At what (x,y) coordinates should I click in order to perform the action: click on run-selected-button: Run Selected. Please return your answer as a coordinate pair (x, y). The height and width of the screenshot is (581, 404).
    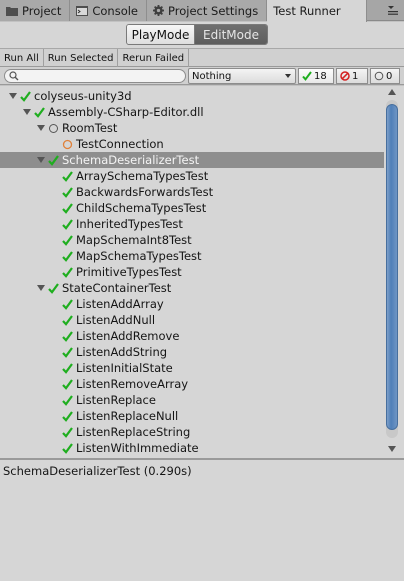
    Looking at the image, I should click on (81, 58).